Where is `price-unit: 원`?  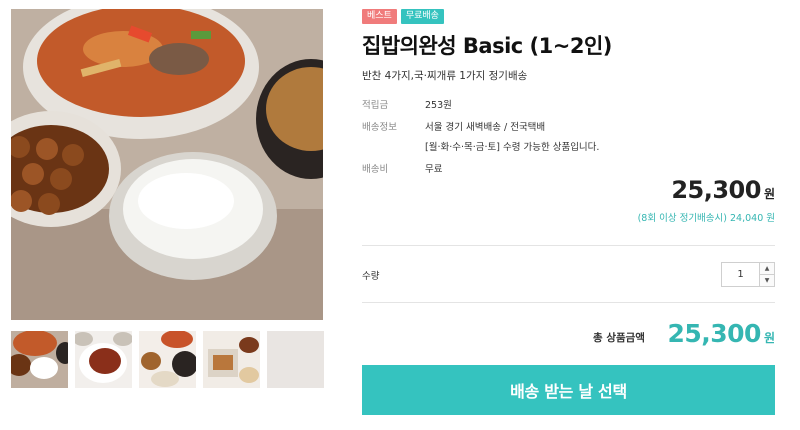
price-unit: 원 is located at coordinates (769, 194).